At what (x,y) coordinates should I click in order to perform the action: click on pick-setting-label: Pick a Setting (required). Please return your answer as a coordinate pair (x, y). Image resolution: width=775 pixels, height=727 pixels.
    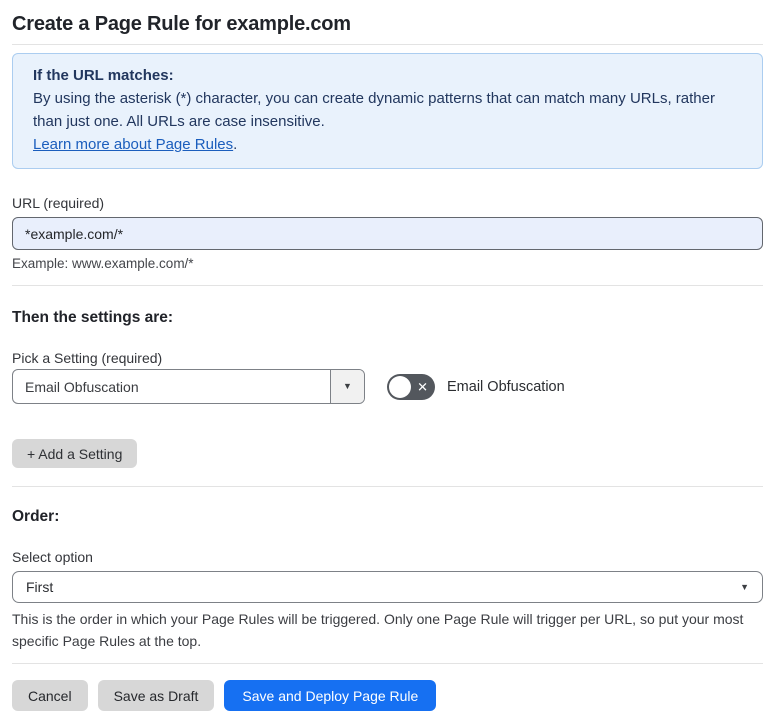
    Looking at the image, I should click on (87, 358).